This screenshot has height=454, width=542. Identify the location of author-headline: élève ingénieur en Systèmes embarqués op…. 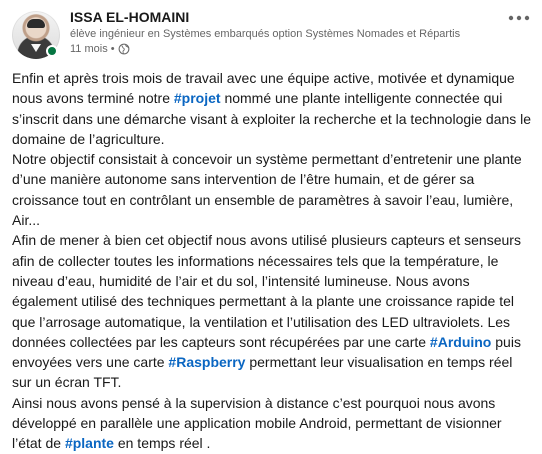
(265, 34).